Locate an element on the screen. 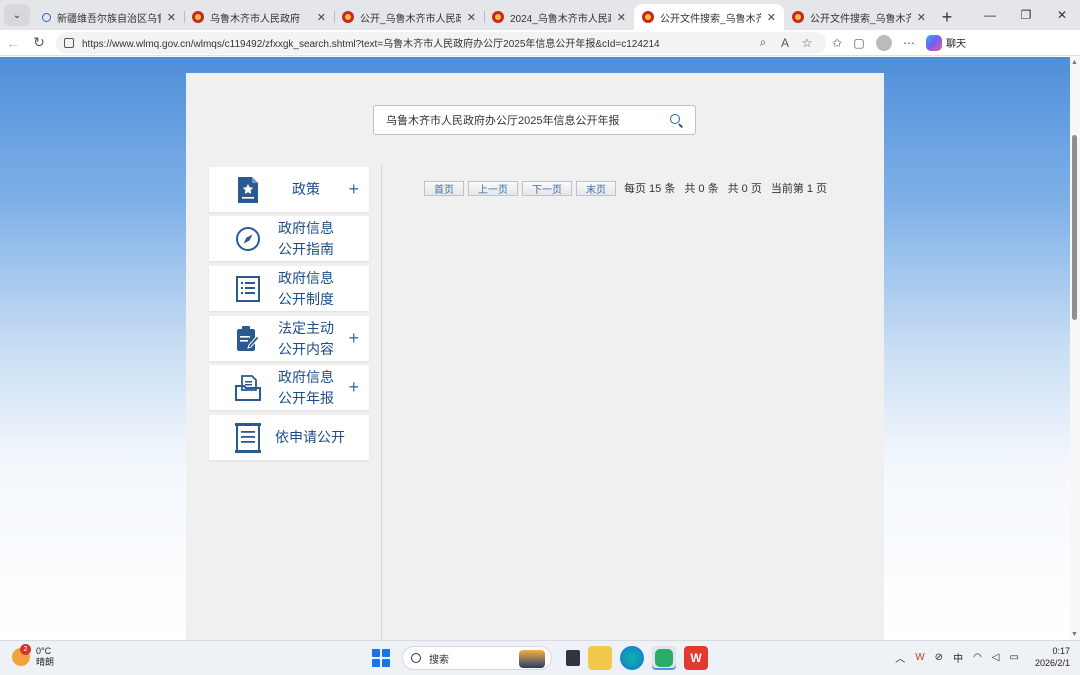  battery-icon: ▭ is located at coordinates (1014, 657).